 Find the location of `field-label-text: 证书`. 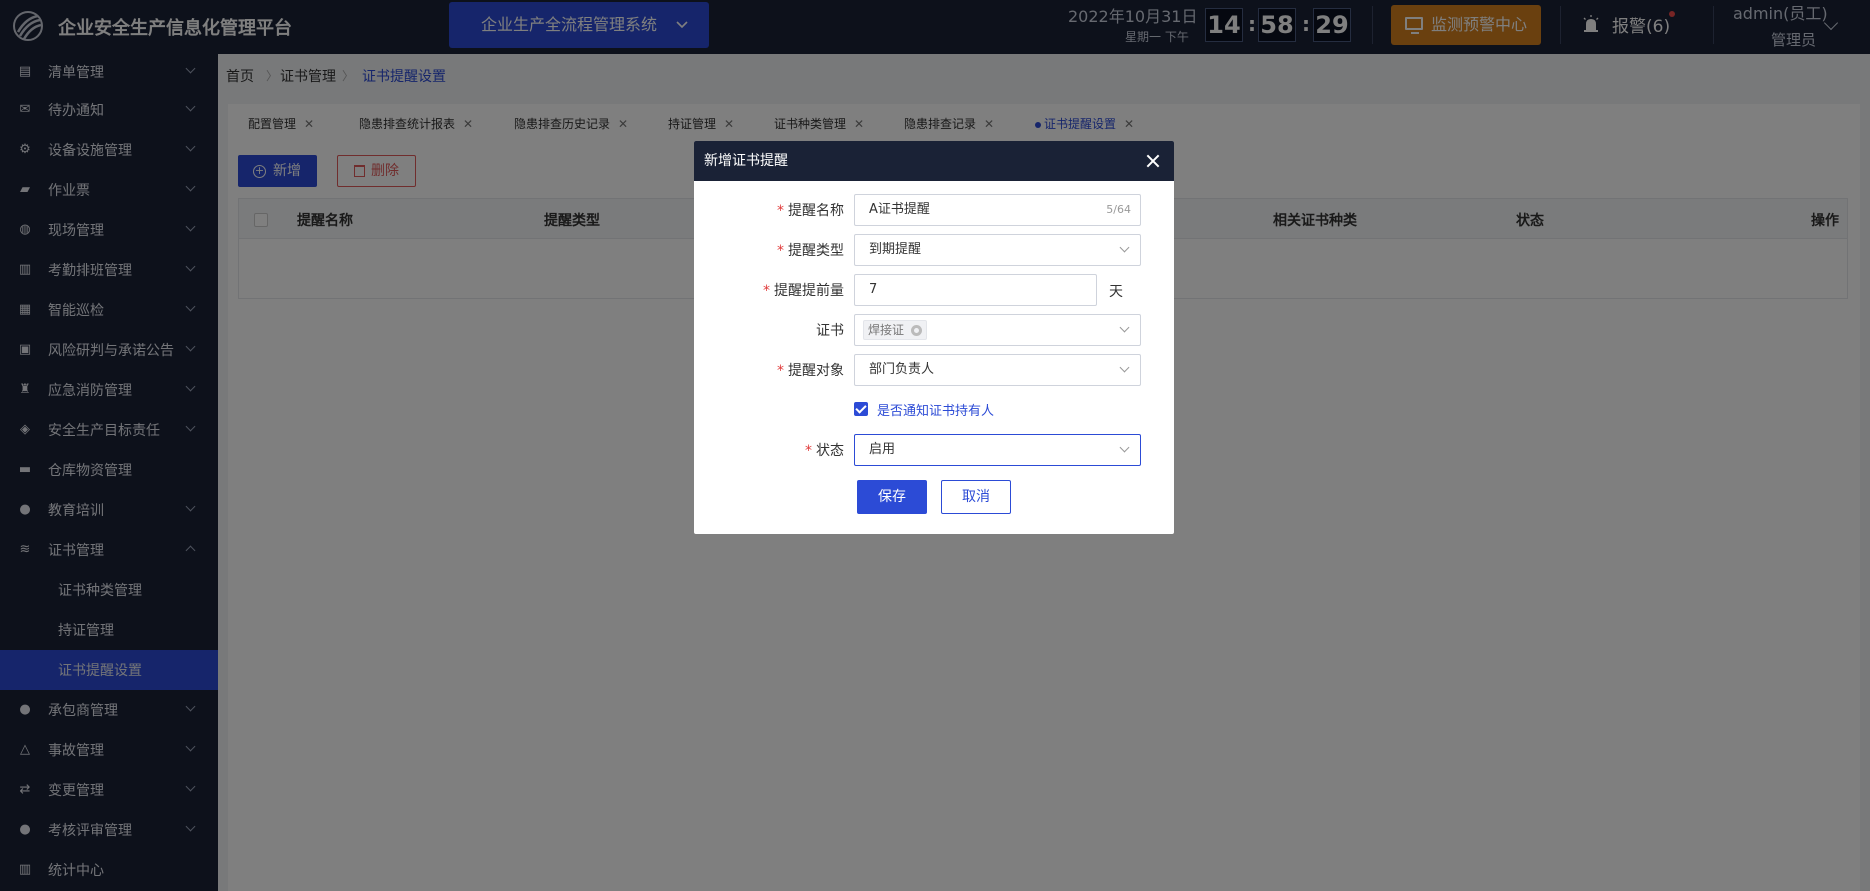

field-label-text: 证书 is located at coordinates (830, 331).